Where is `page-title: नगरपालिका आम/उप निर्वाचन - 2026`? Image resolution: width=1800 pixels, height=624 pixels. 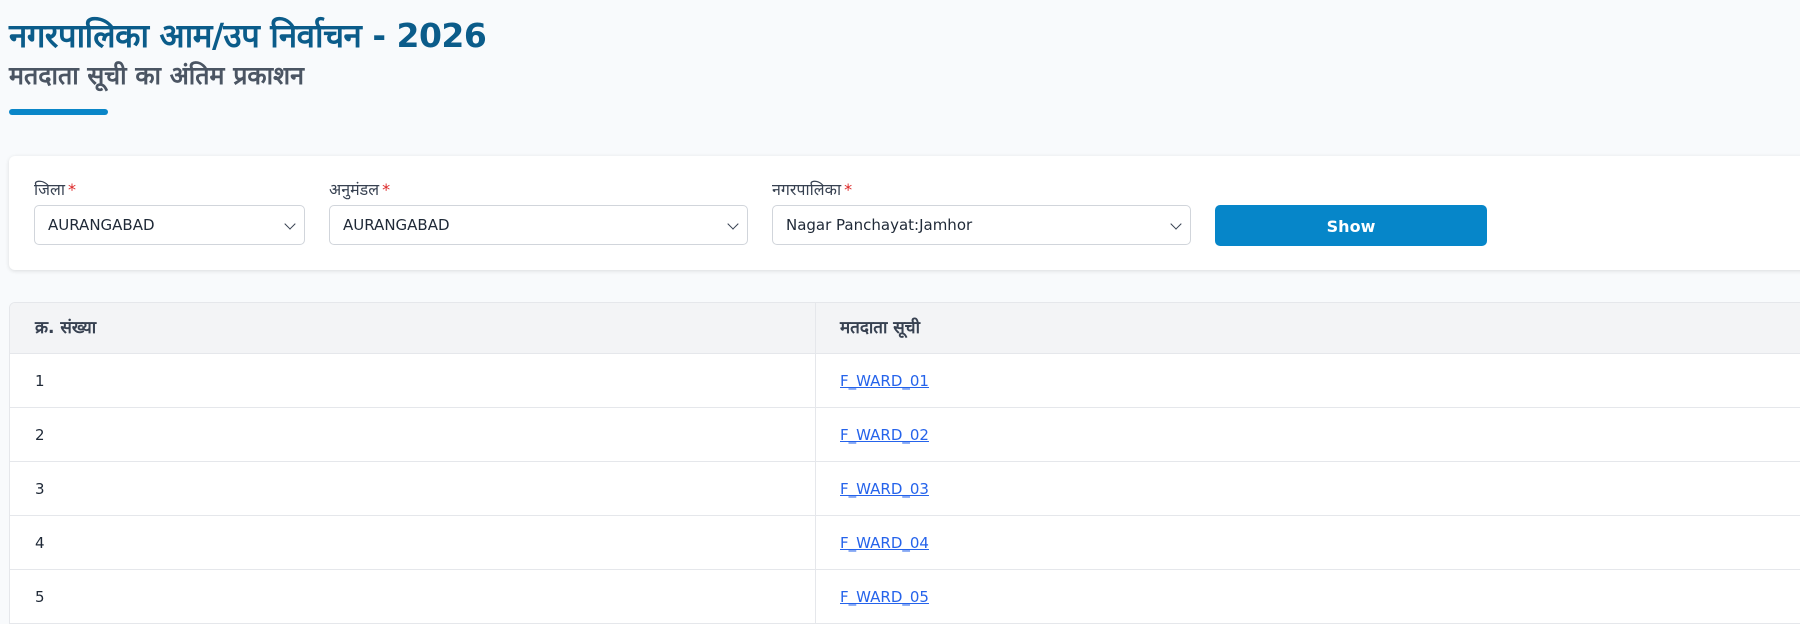
page-title: नगरपालिका आम/उप निर्वाचन - 2026 is located at coordinates (248, 35).